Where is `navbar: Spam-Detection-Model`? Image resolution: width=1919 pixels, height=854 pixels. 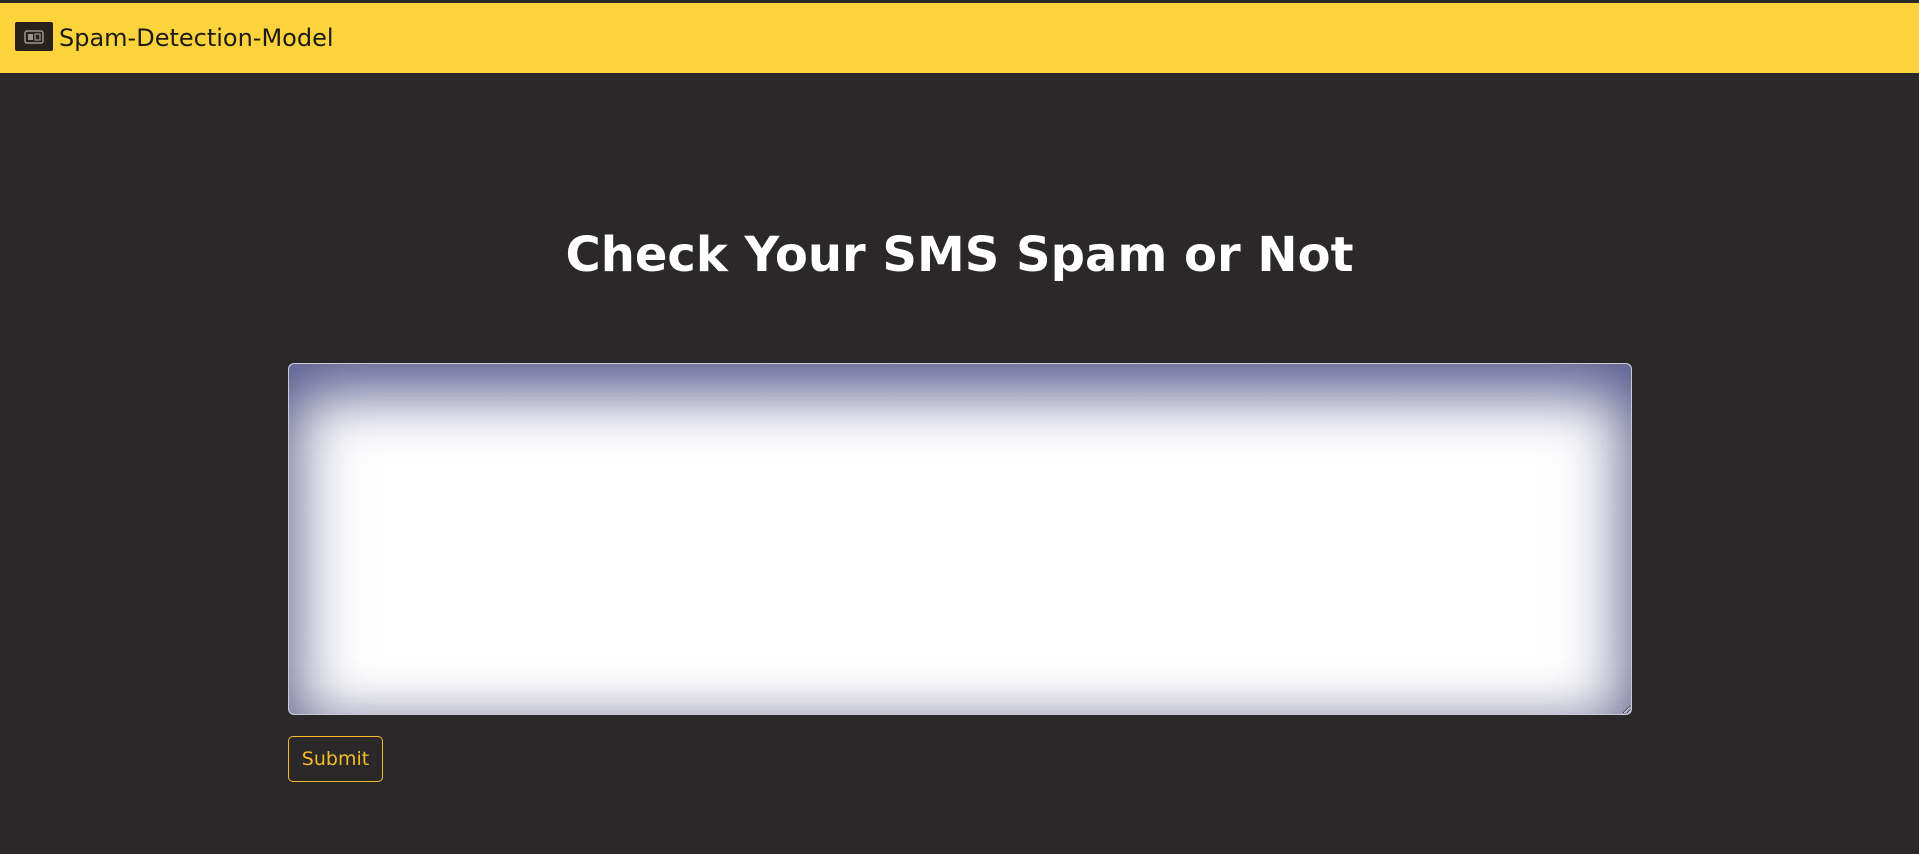 navbar: Spam-Detection-Model is located at coordinates (959, 36).